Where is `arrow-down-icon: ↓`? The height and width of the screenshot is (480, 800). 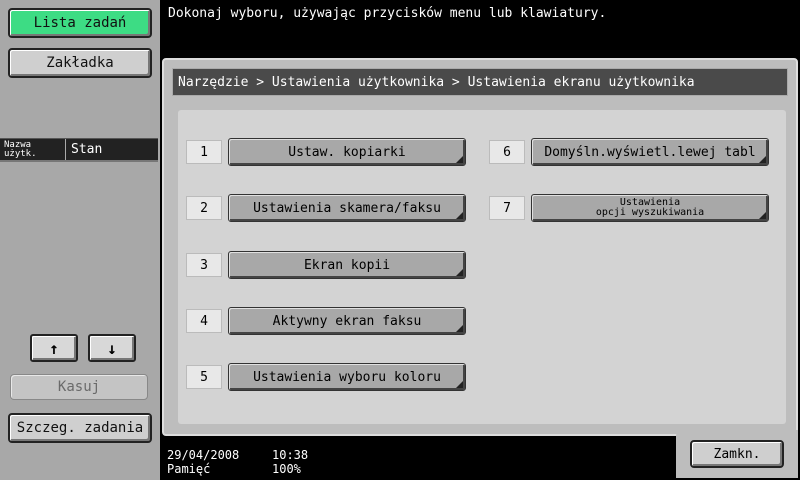
arrow-down-icon: ↓ is located at coordinates (112, 348).